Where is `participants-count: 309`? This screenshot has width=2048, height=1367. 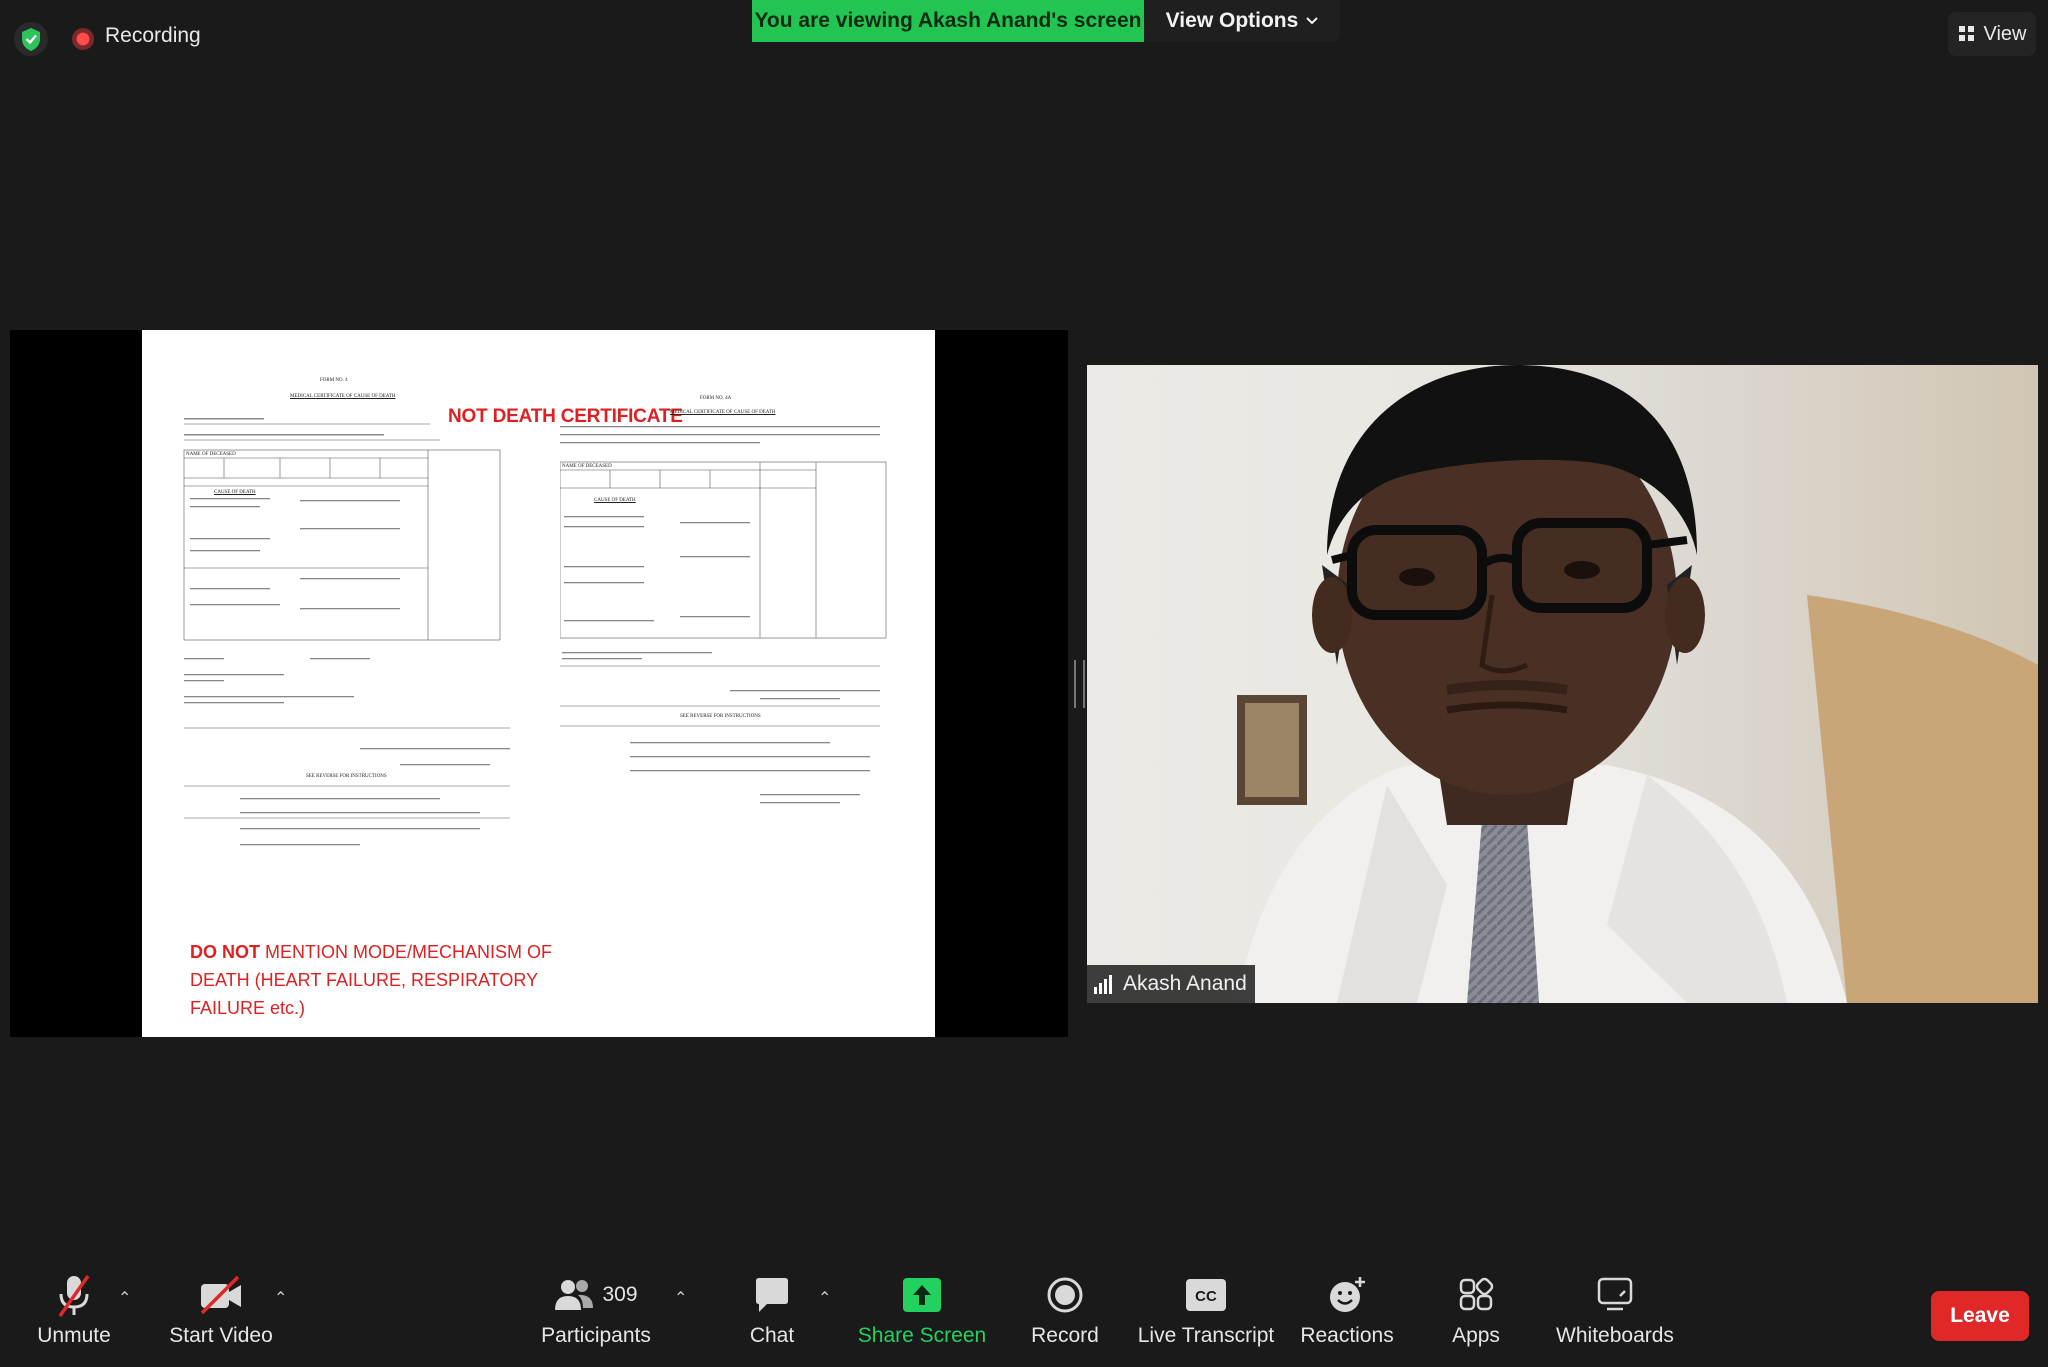
participants-count: 309 is located at coordinates (620, 1294).